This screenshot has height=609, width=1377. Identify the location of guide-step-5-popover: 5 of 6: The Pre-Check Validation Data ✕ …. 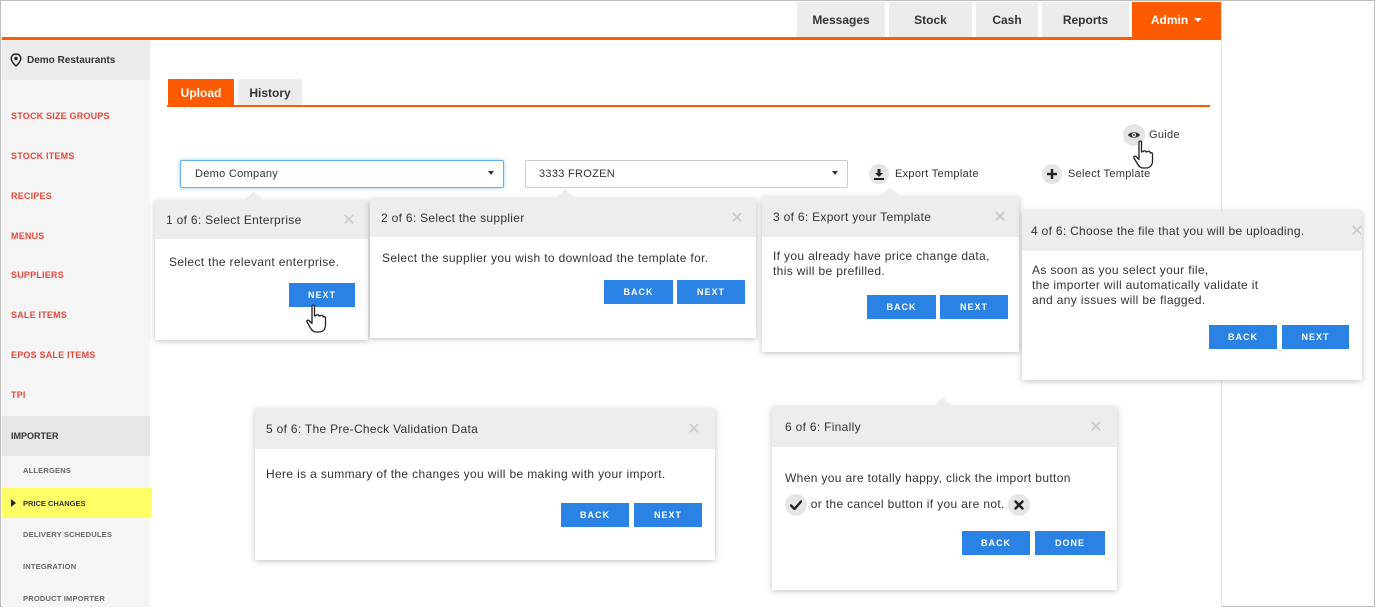
(485, 484).